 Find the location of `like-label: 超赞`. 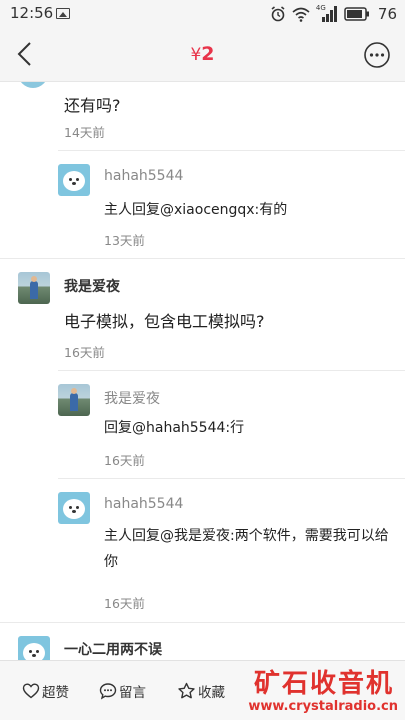

like-label: 超赞 is located at coordinates (55, 693).